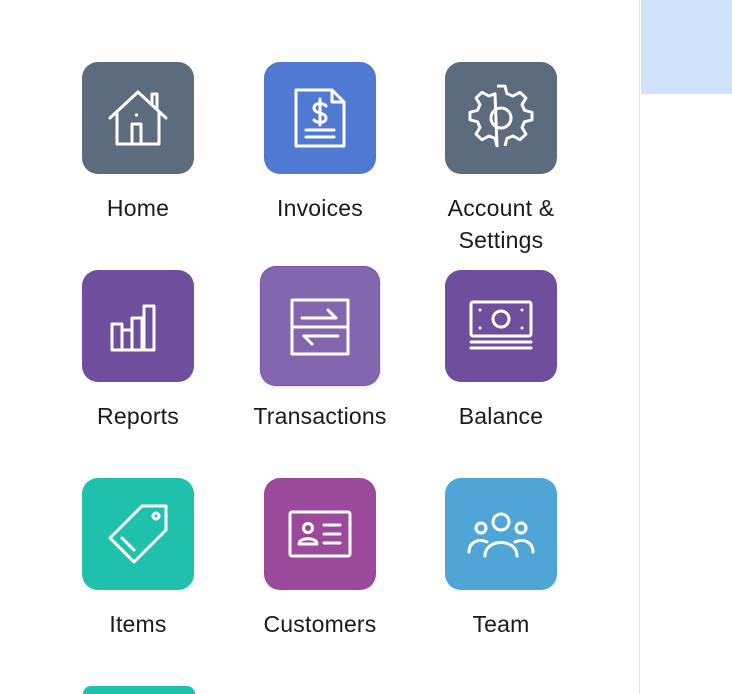 Image resolution: width=732 pixels, height=694 pixels. I want to click on app-tile-account-settings: Account & Settings, so click(501, 159).